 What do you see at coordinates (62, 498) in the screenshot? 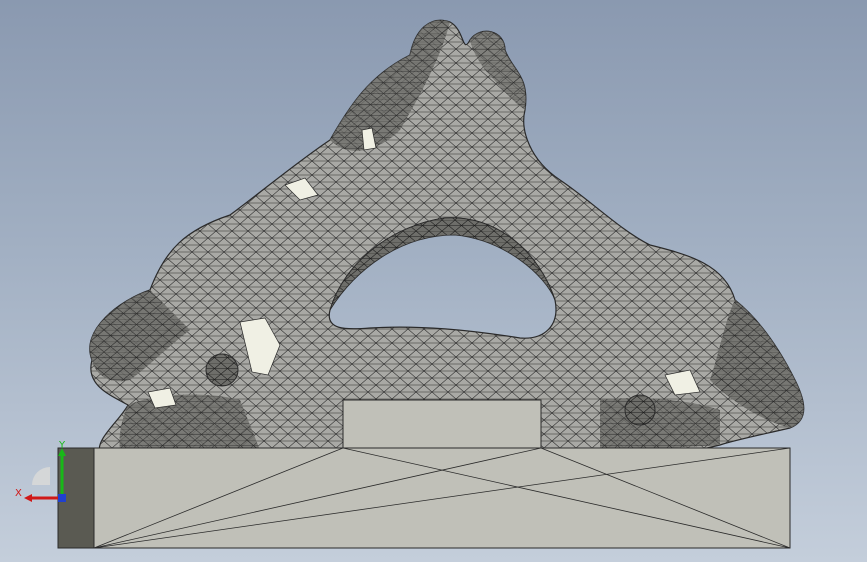
I see `z-axis-marker` at bounding box center [62, 498].